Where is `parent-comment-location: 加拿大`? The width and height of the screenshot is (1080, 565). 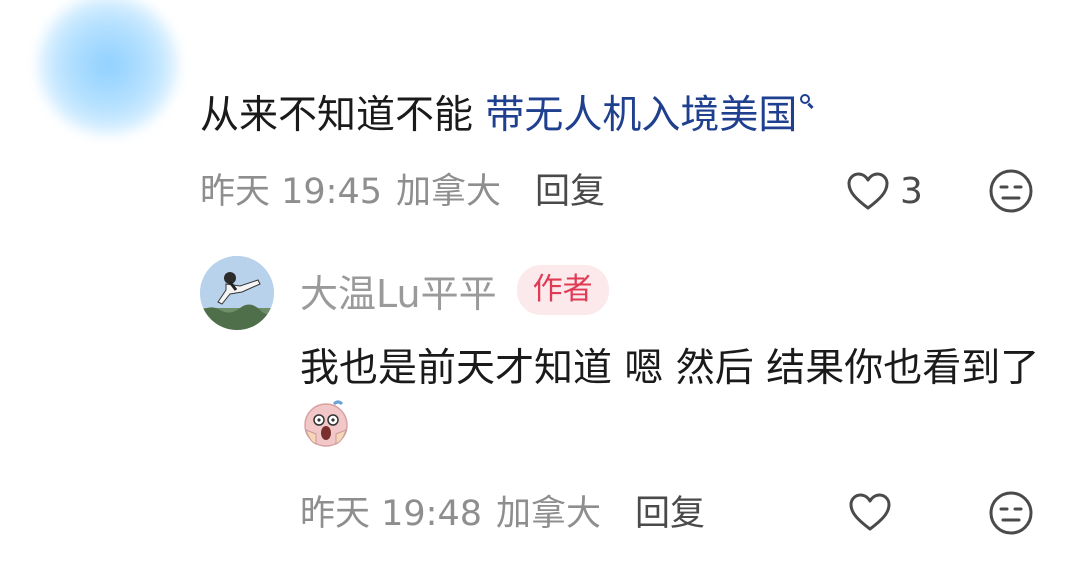 parent-comment-location: 加拿大 is located at coordinates (449, 191).